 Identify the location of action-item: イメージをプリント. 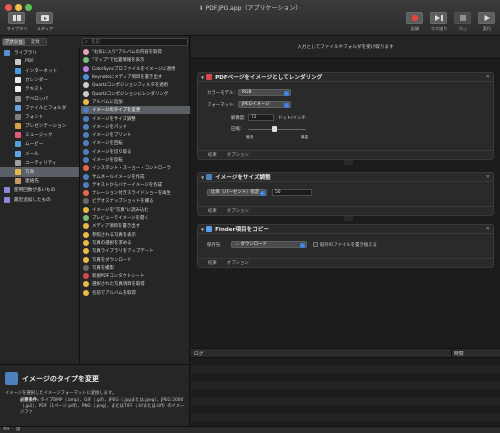
(135, 135).